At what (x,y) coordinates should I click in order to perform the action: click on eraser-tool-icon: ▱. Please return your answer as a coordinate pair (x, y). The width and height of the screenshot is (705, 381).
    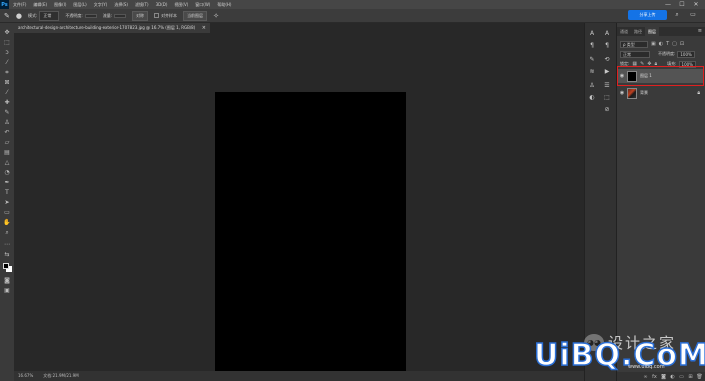
    Looking at the image, I should click on (7, 143).